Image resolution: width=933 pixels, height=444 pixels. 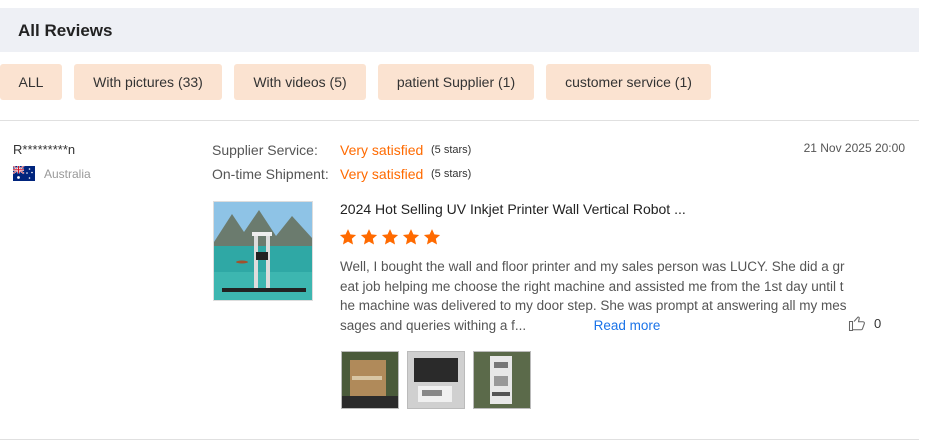 What do you see at coordinates (67, 173) in the screenshot?
I see `country-label: Australia` at bounding box center [67, 173].